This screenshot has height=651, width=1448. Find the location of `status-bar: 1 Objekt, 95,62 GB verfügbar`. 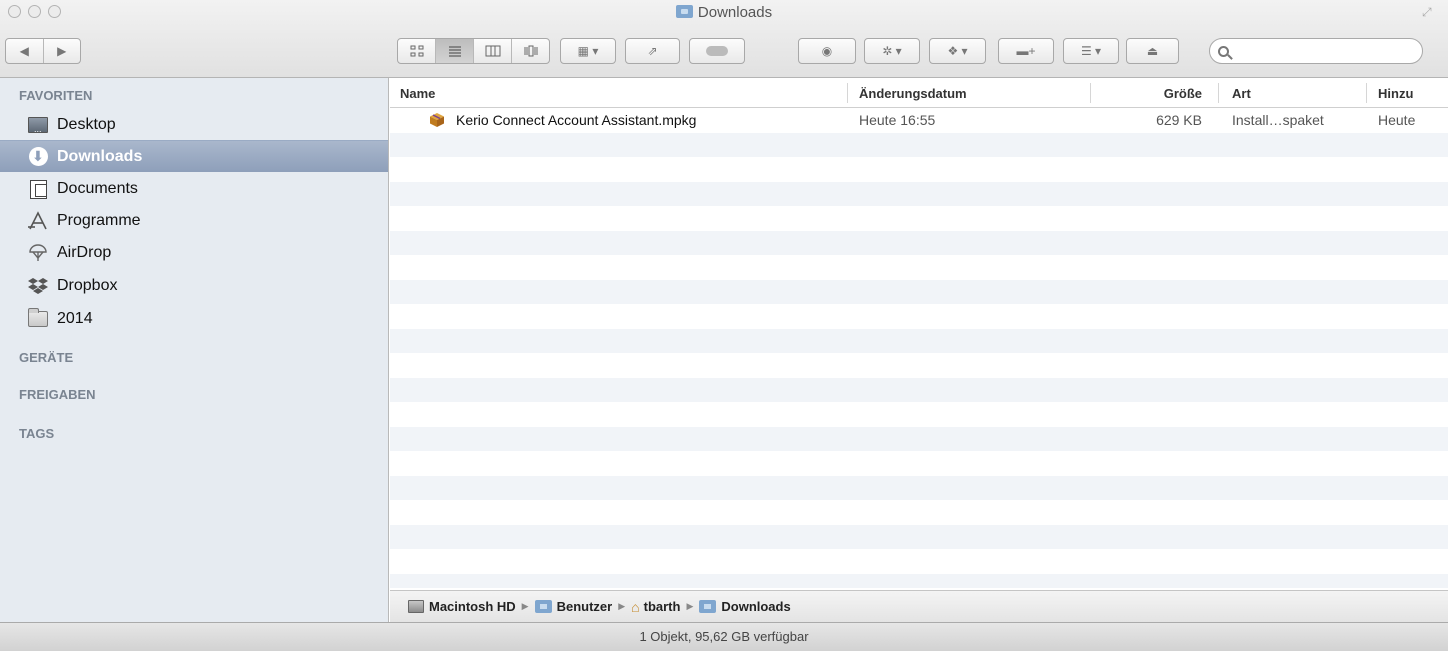

status-bar: 1 Objekt, 95,62 GB verfügbar is located at coordinates (724, 636).